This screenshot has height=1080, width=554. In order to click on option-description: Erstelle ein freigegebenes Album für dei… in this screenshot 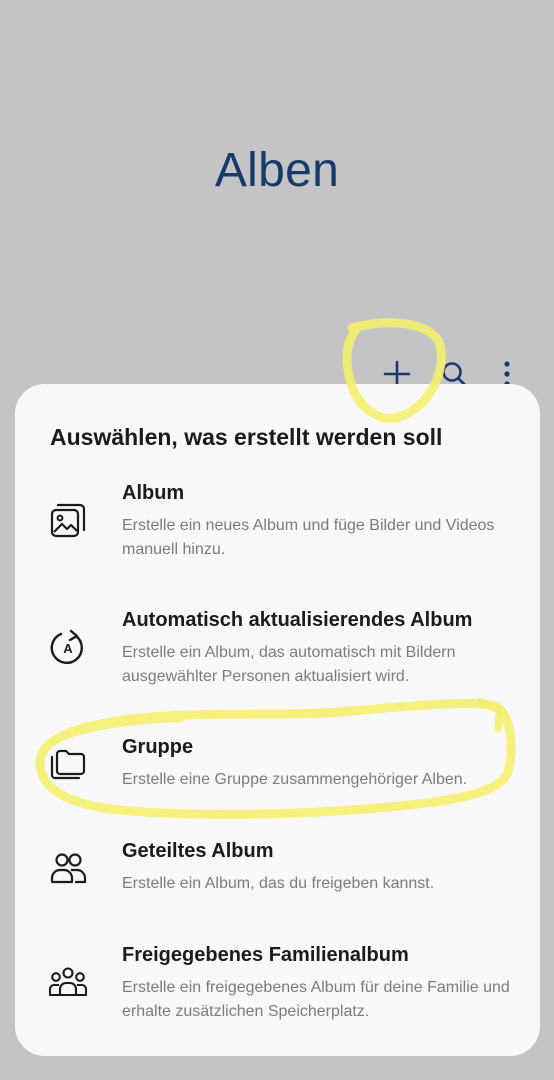, I will do `click(316, 999)`.